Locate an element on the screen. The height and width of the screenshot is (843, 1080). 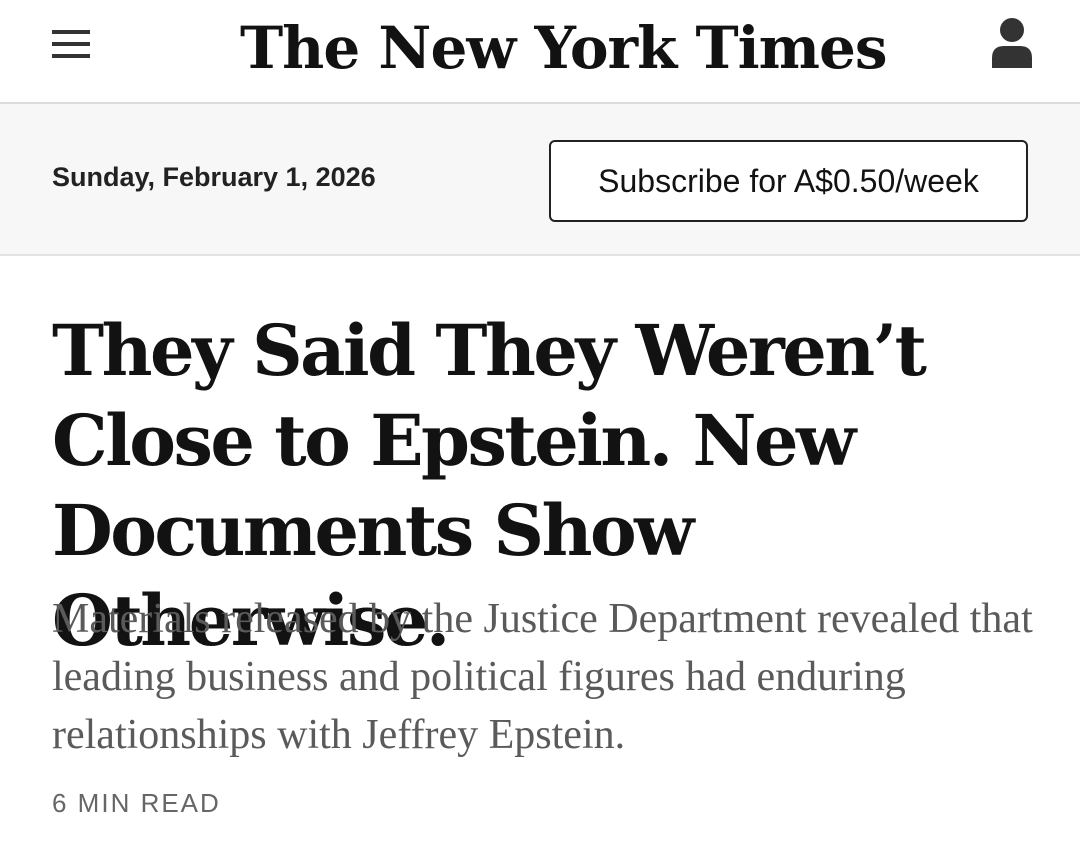
top-navigation-bar: The New York Times is located at coordinates (540, 52).